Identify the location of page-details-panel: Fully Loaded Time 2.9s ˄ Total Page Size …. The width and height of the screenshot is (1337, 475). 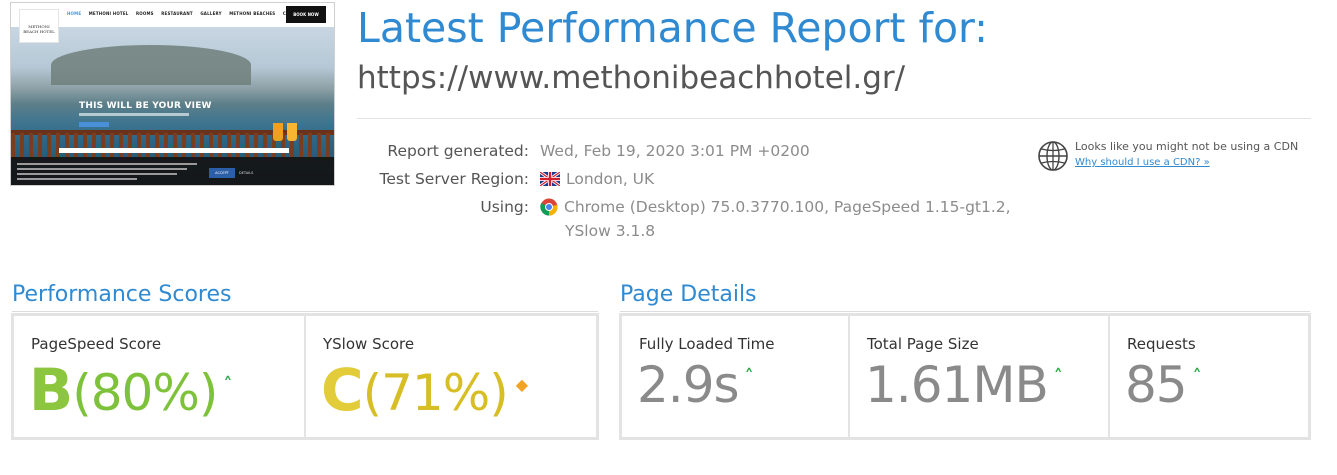
(965, 376).